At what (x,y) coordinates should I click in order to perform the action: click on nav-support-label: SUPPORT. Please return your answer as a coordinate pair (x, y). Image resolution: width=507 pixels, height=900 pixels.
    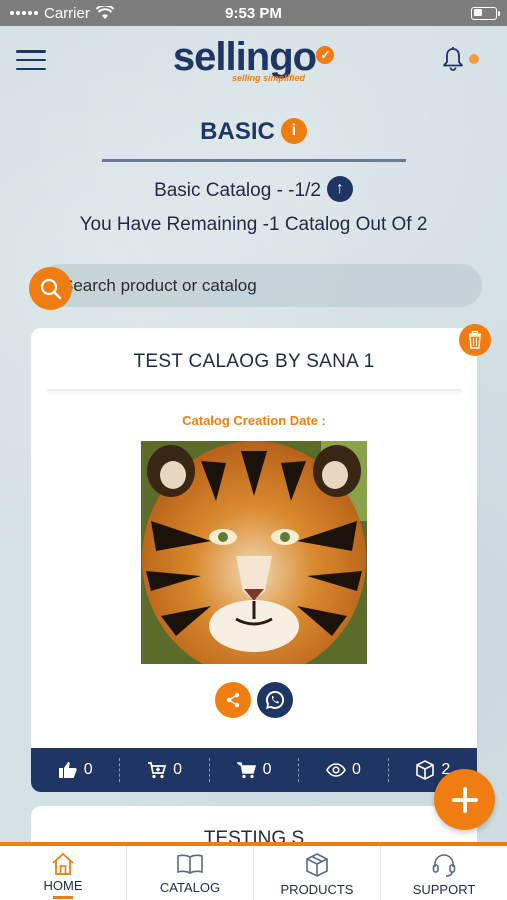
    Looking at the image, I should click on (444, 889).